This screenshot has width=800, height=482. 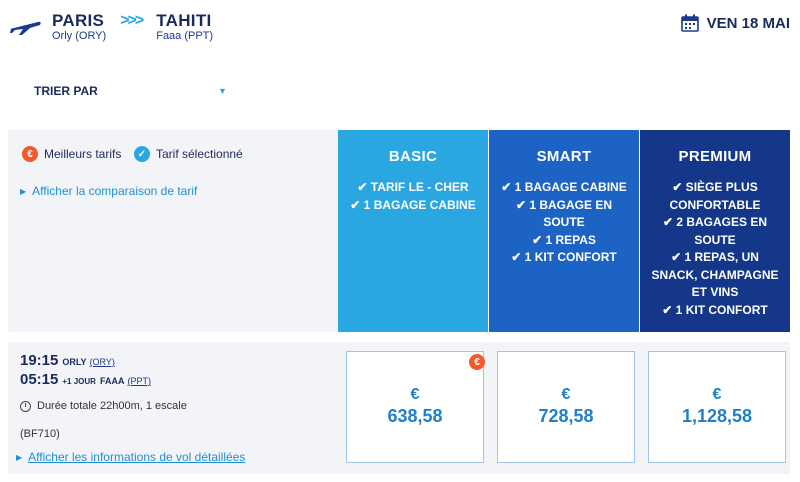 I want to click on arrival-time: 05:15, so click(x=39, y=379).